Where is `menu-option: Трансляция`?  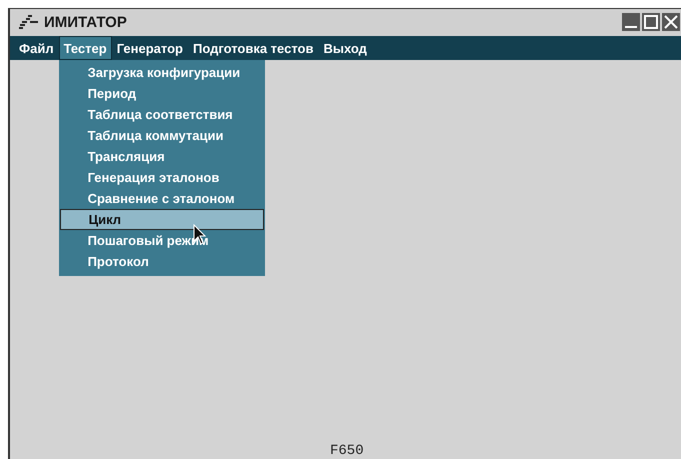 menu-option: Трансляция is located at coordinates (162, 156).